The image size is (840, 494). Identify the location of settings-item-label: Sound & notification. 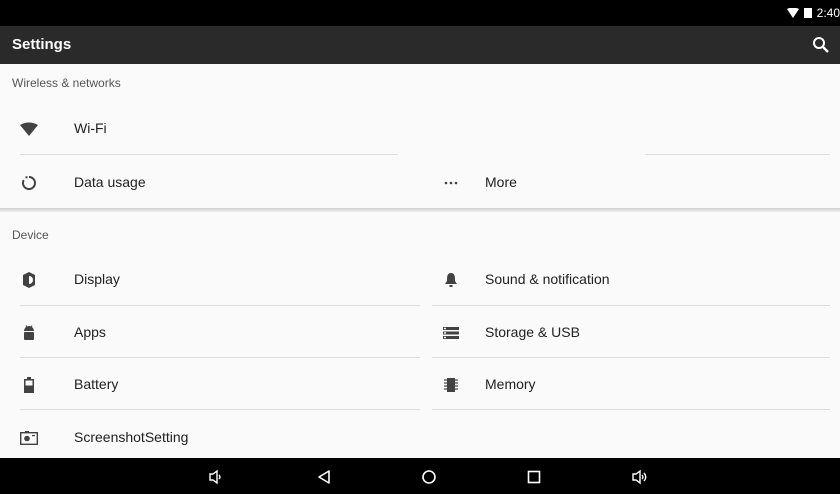
(547, 279).